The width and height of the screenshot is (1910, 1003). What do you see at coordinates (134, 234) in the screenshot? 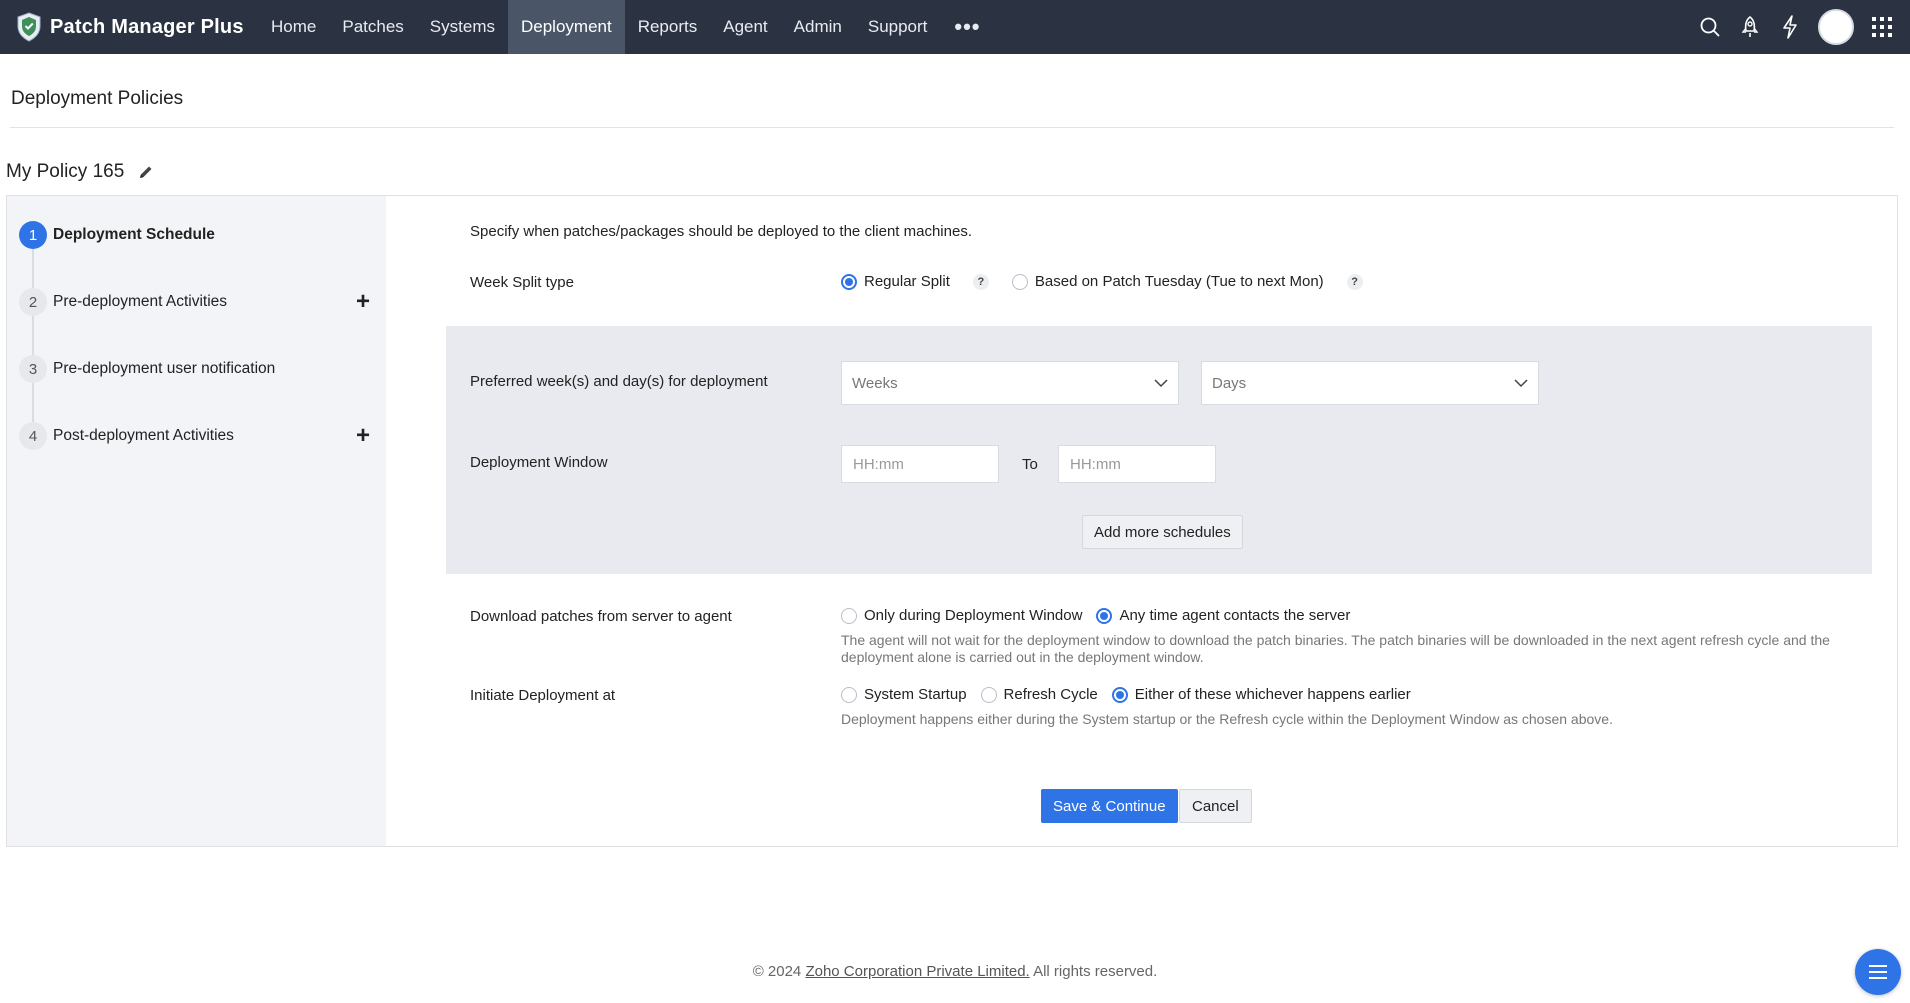
I see `step-label: Deployment Schedule` at bounding box center [134, 234].